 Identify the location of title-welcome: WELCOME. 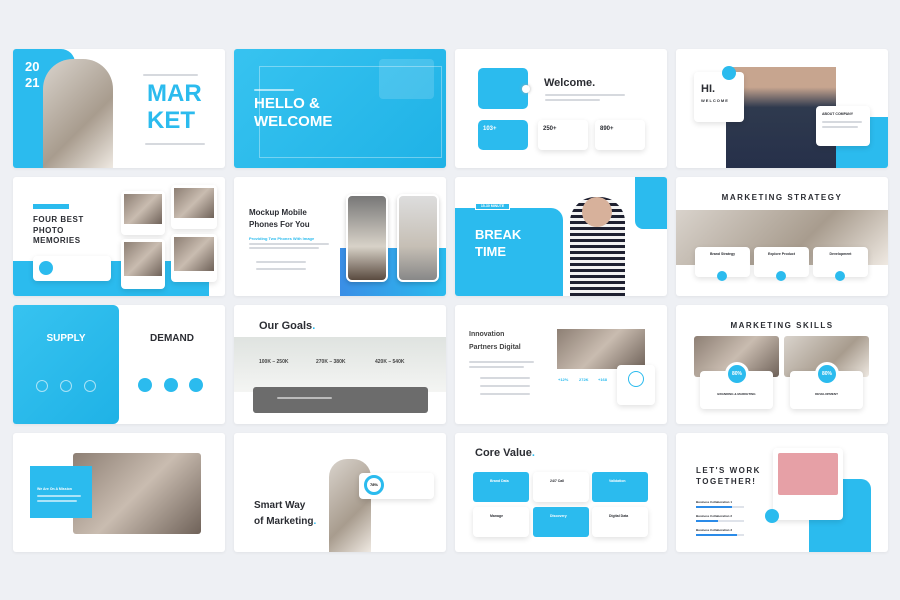
(293, 121).